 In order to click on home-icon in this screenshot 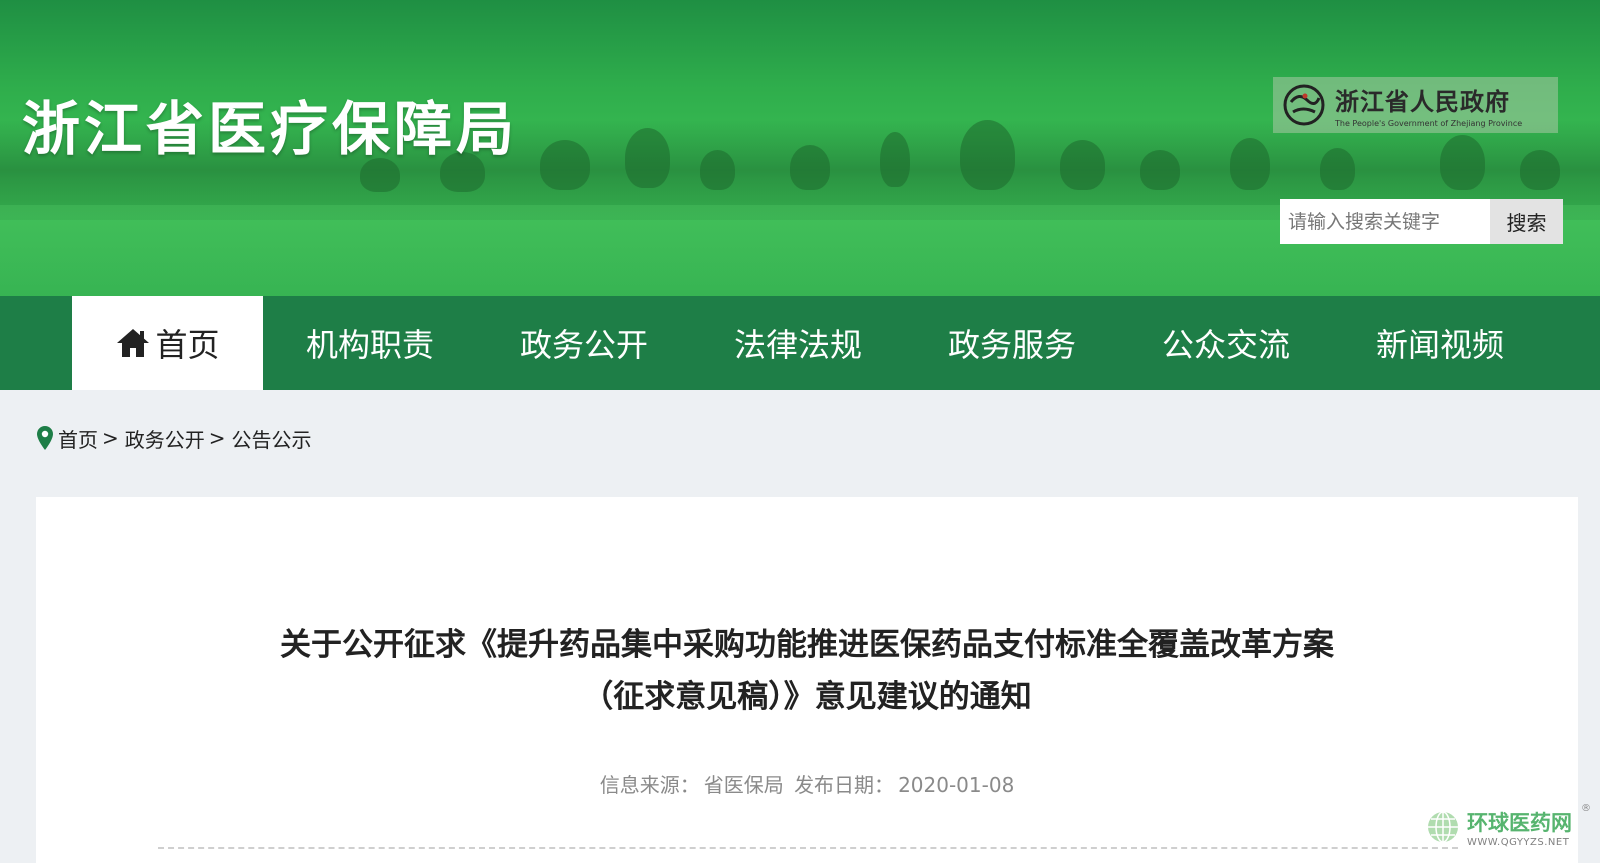, I will do `click(133, 343)`.